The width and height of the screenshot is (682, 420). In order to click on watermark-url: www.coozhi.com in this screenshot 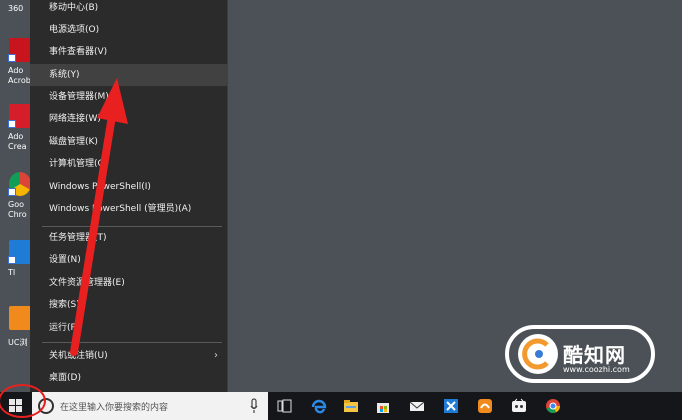, I will do `click(596, 369)`.